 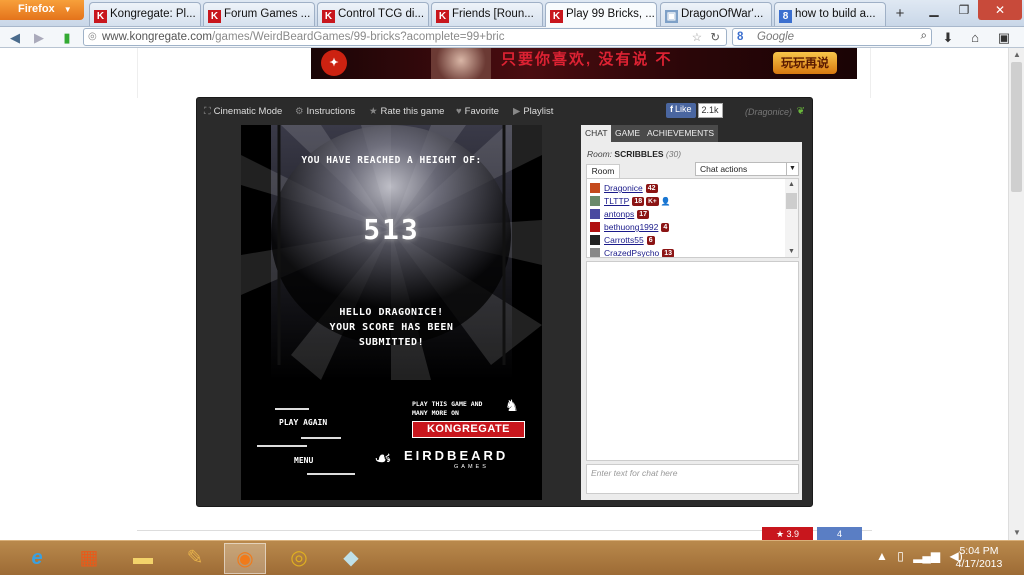 What do you see at coordinates (681, 133) in the screenshot?
I see `tab-achievements: ACHIEVEMENTS` at bounding box center [681, 133].